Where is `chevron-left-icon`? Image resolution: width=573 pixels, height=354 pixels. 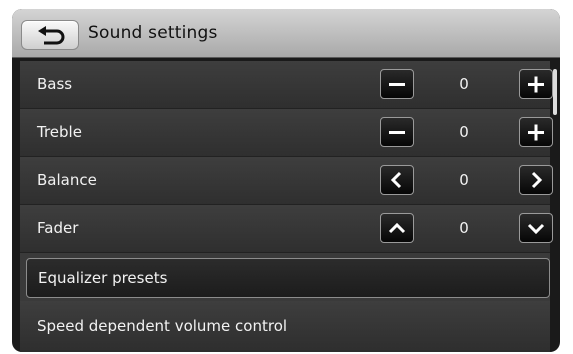 chevron-left-icon is located at coordinates (396, 180).